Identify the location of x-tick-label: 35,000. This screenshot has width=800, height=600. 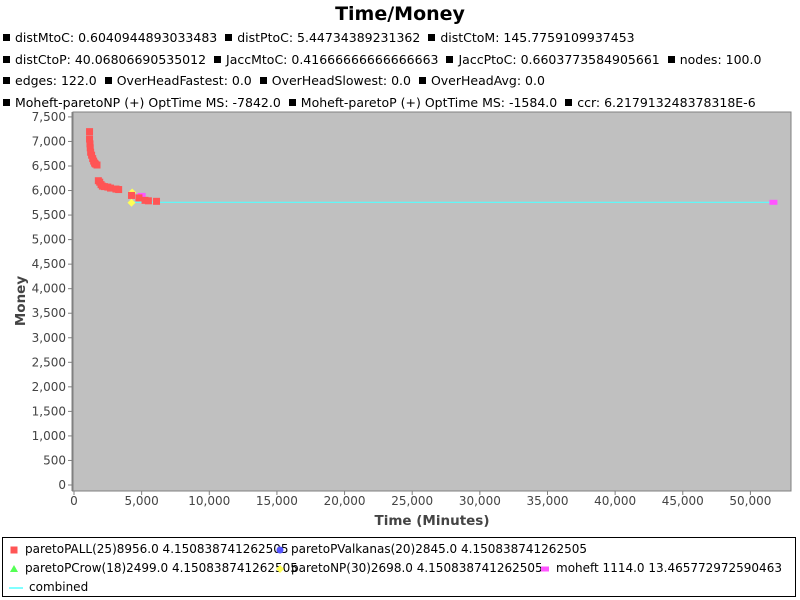
(547, 501).